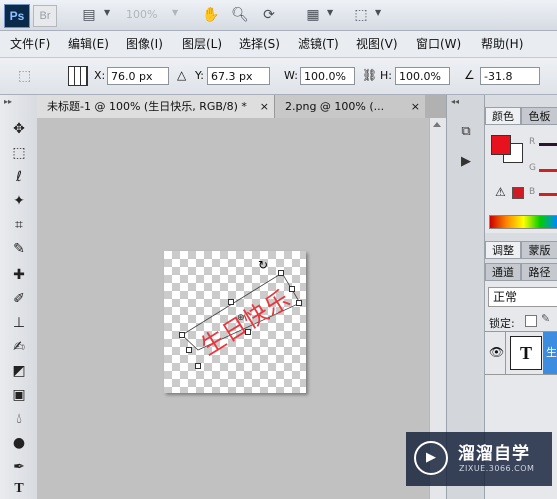 This screenshot has width=557, height=499. I want to click on gamut-color-swatch, so click(518, 193).